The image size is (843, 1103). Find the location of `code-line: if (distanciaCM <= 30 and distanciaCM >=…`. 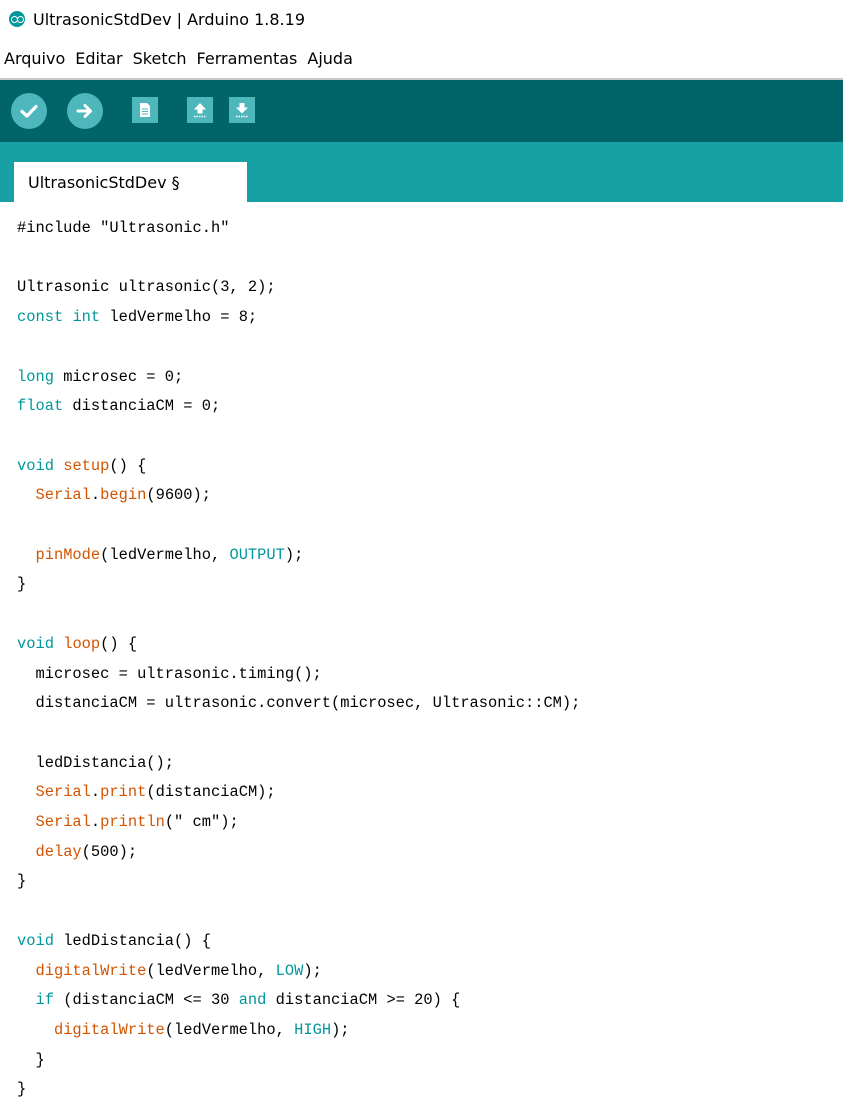

code-line: if (distanciaCM <= 30 and distanciaCM >=… is located at coordinates (238, 1000).